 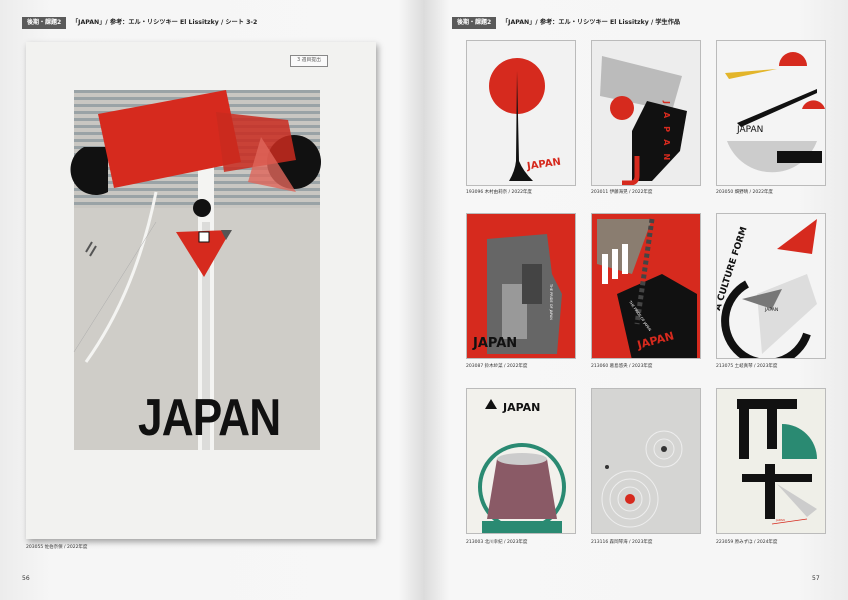 What do you see at coordinates (309, 61) in the screenshot?
I see `submission-stamp: 3 週目提出` at bounding box center [309, 61].